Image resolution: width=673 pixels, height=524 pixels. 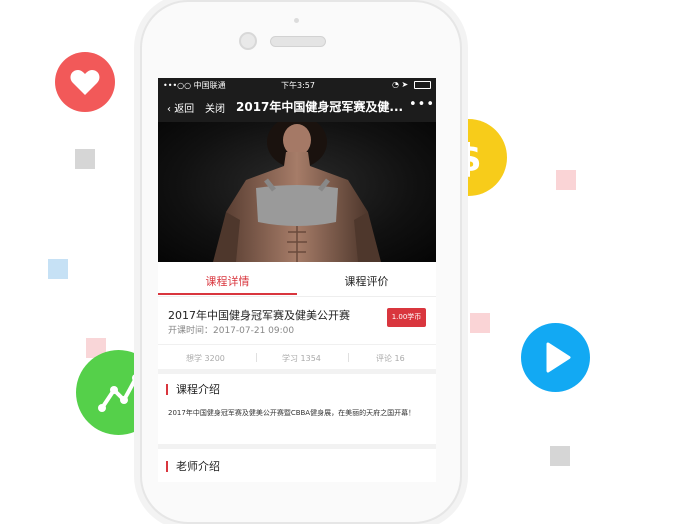 I want to click on tab-course-detail: 课程详情, so click(x=227, y=281).